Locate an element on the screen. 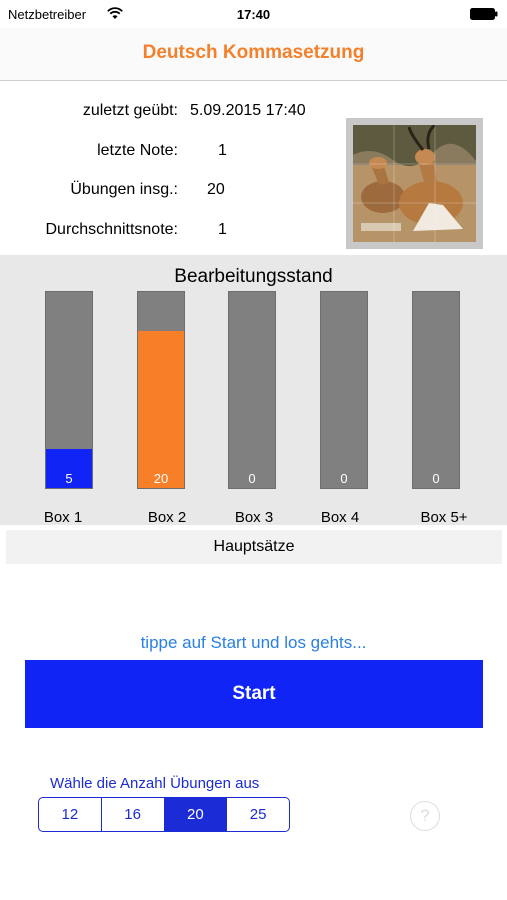  category-selector: Hauptsätze is located at coordinates (254, 547).